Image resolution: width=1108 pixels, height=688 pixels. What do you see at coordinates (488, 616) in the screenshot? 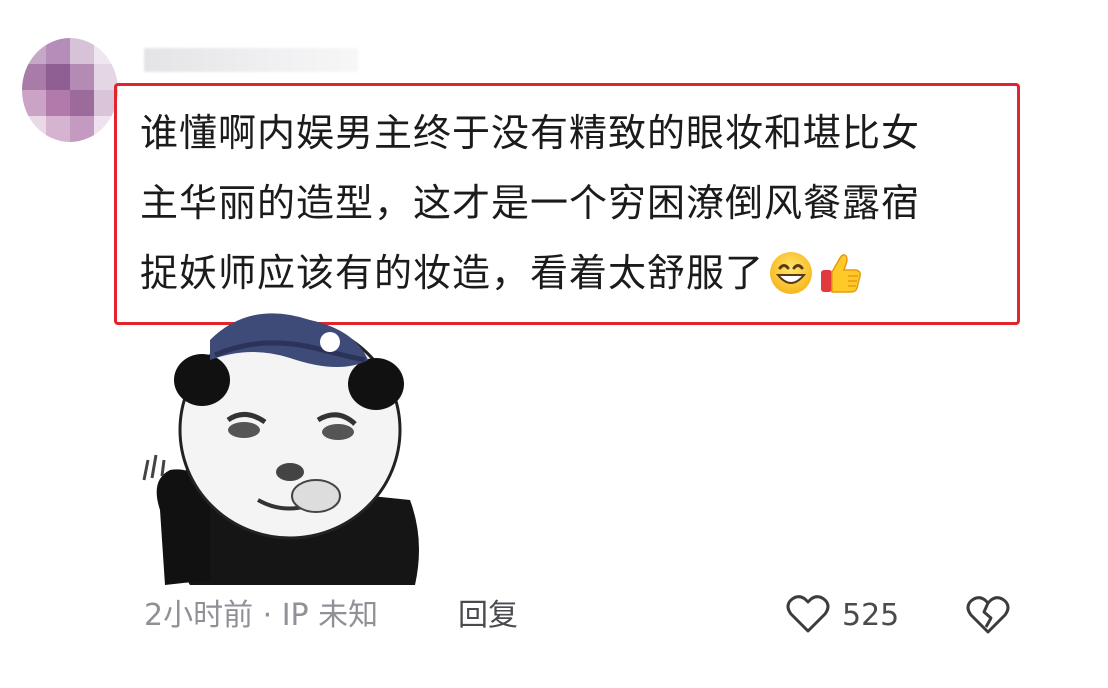
I see `reply-button: 回复` at bounding box center [488, 616].